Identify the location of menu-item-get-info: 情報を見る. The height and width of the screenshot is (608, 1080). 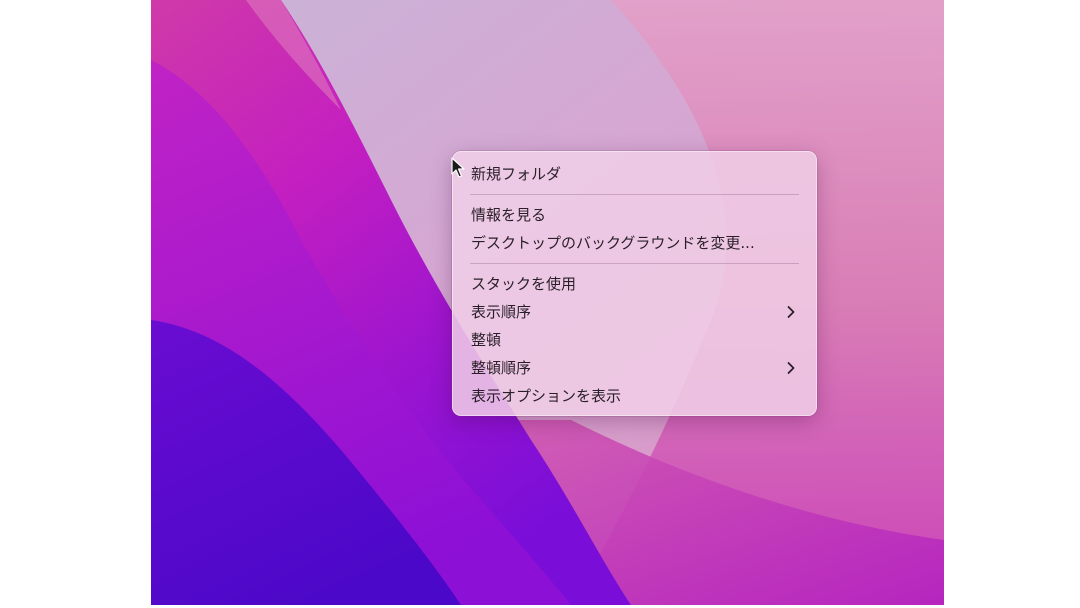
(634, 215).